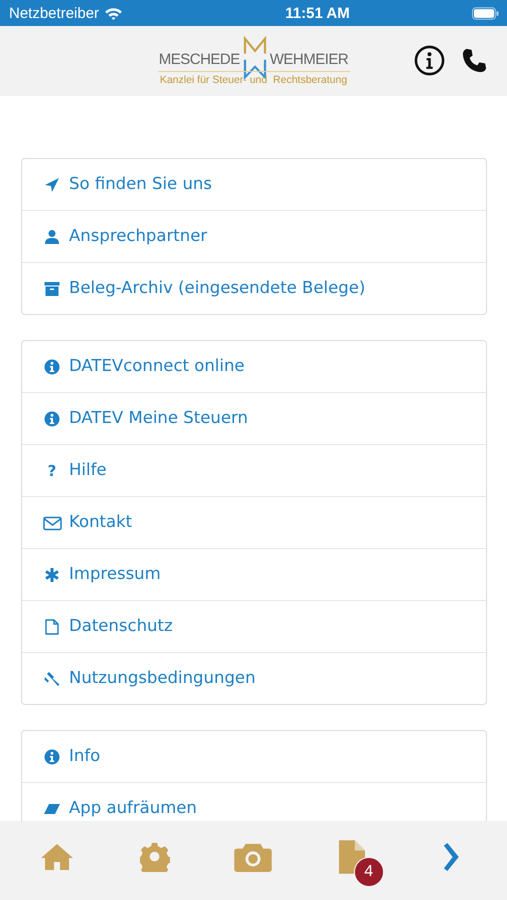 This screenshot has width=507, height=900. I want to click on menu-label: So finden Sie uns, so click(140, 184).